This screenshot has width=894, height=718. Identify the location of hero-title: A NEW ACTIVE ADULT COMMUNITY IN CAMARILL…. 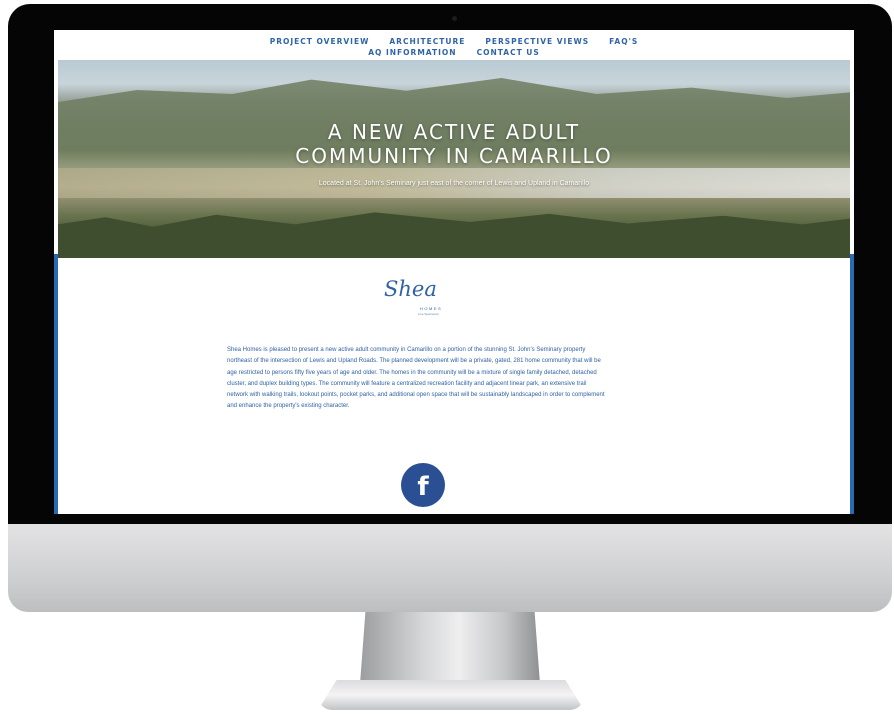
(454, 144).